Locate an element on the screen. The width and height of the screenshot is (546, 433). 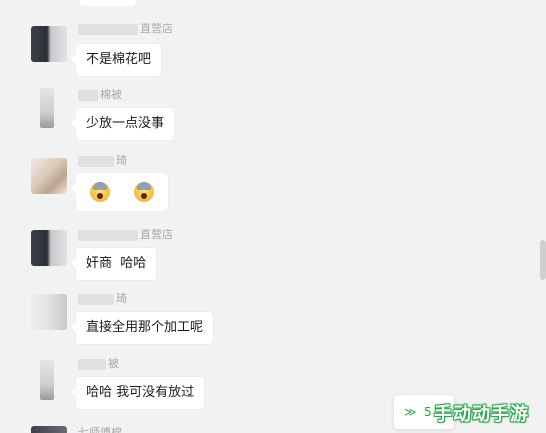
message-bubble: 少放一点没事 is located at coordinates (122, 124).